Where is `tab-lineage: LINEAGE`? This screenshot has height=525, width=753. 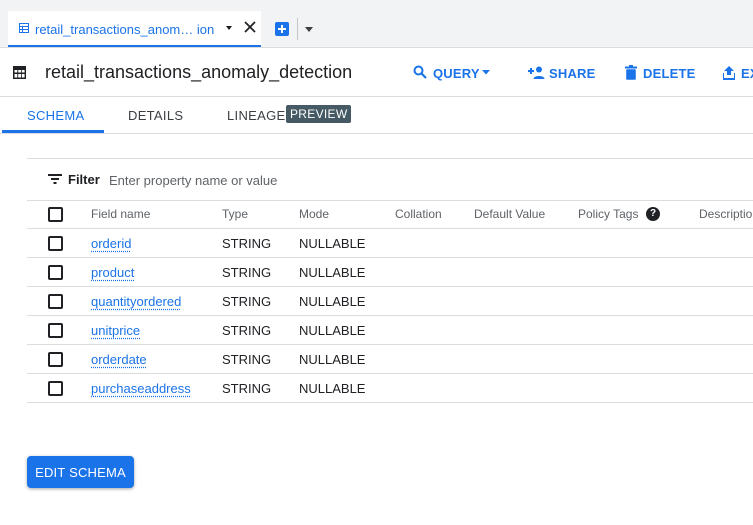 tab-lineage: LINEAGE is located at coordinates (256, 115).